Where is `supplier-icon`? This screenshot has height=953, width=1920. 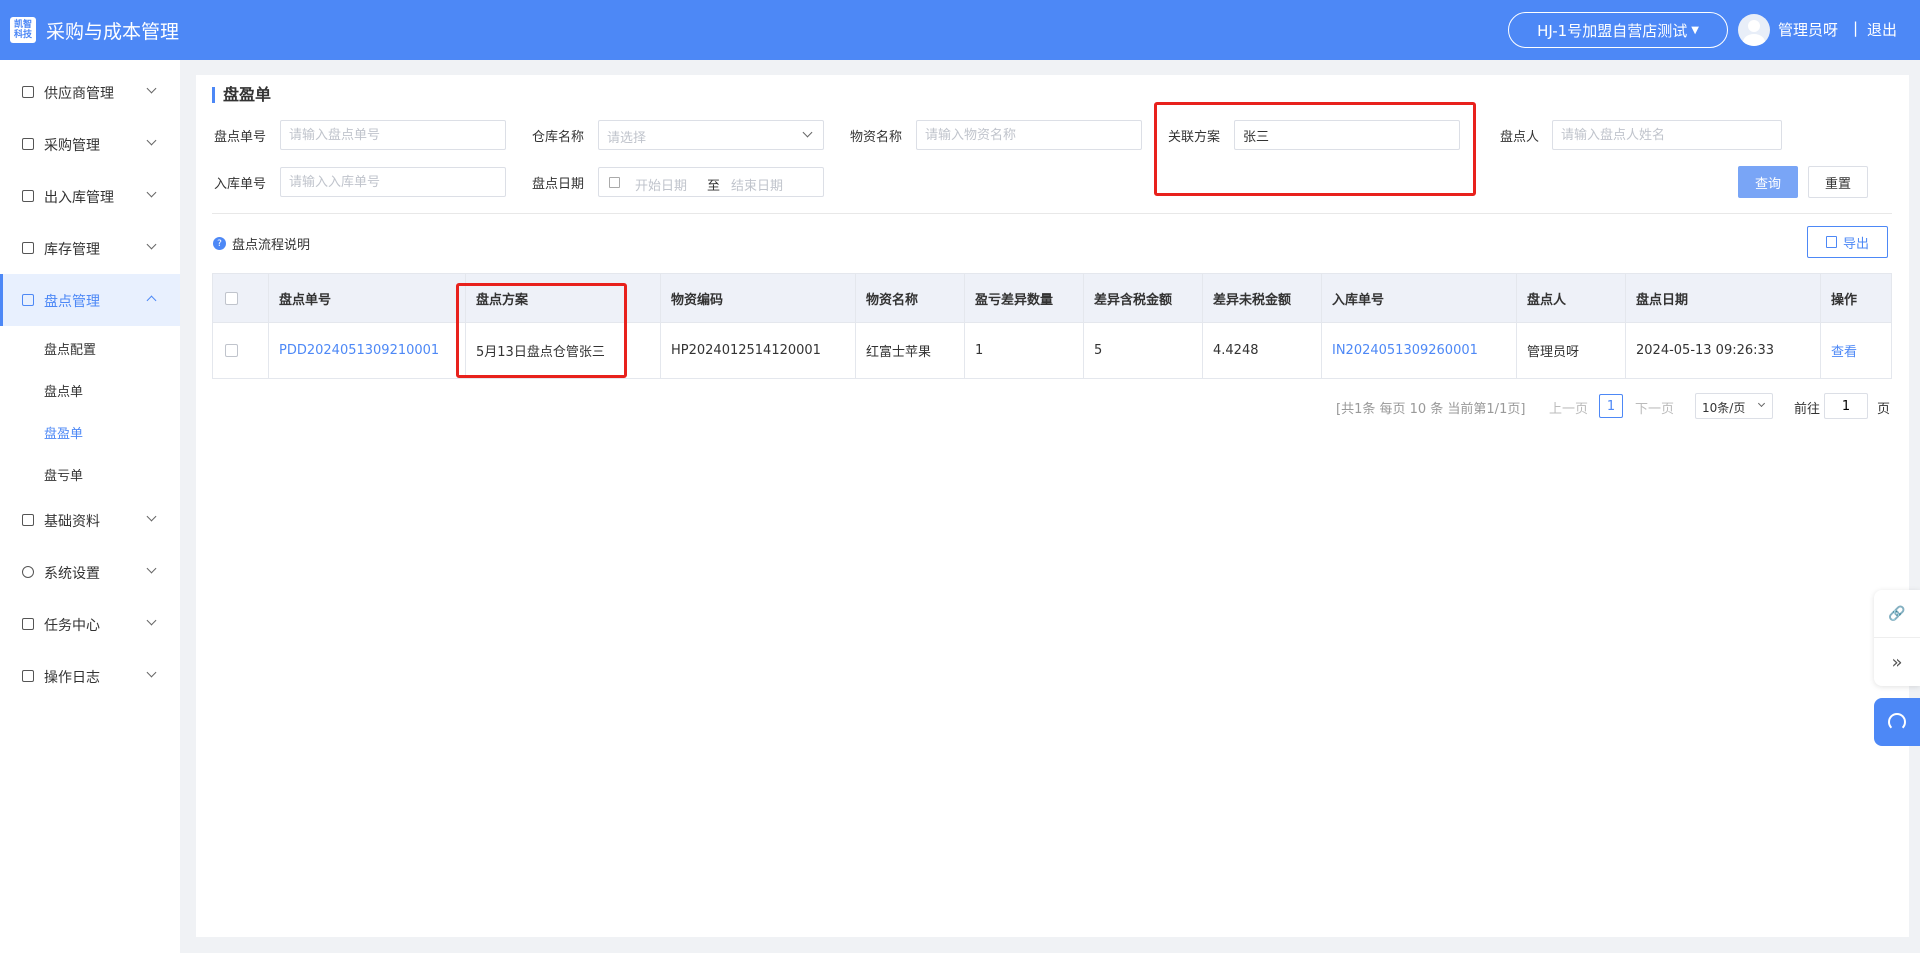 supplier-icon is located at coordinates (28, 92).